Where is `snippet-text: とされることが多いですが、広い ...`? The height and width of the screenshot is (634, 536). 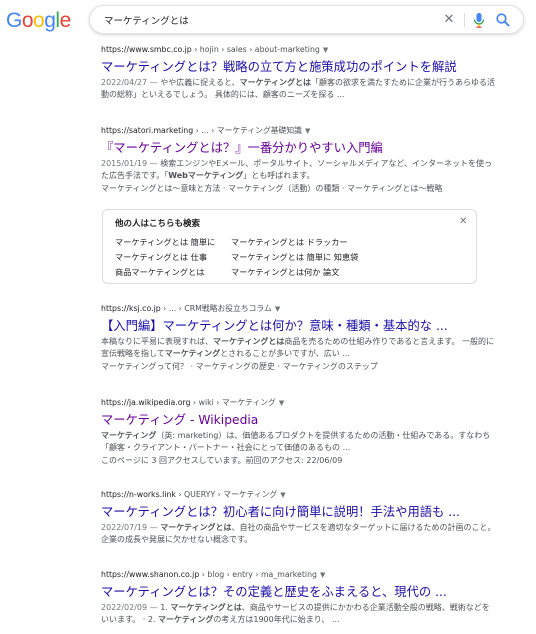
snippet-text: とされることが多いですが、広い ... is located at coordinates (285, 354).